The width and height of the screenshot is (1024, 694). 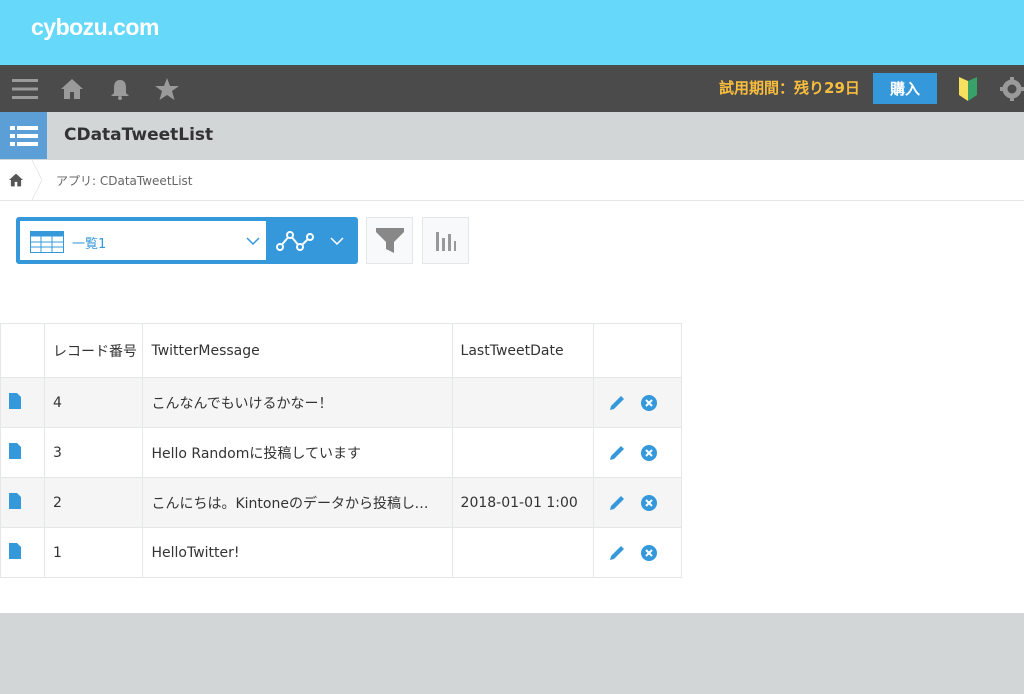 I want to click on view-selector: 一覧1, so click(x=141, y=240).